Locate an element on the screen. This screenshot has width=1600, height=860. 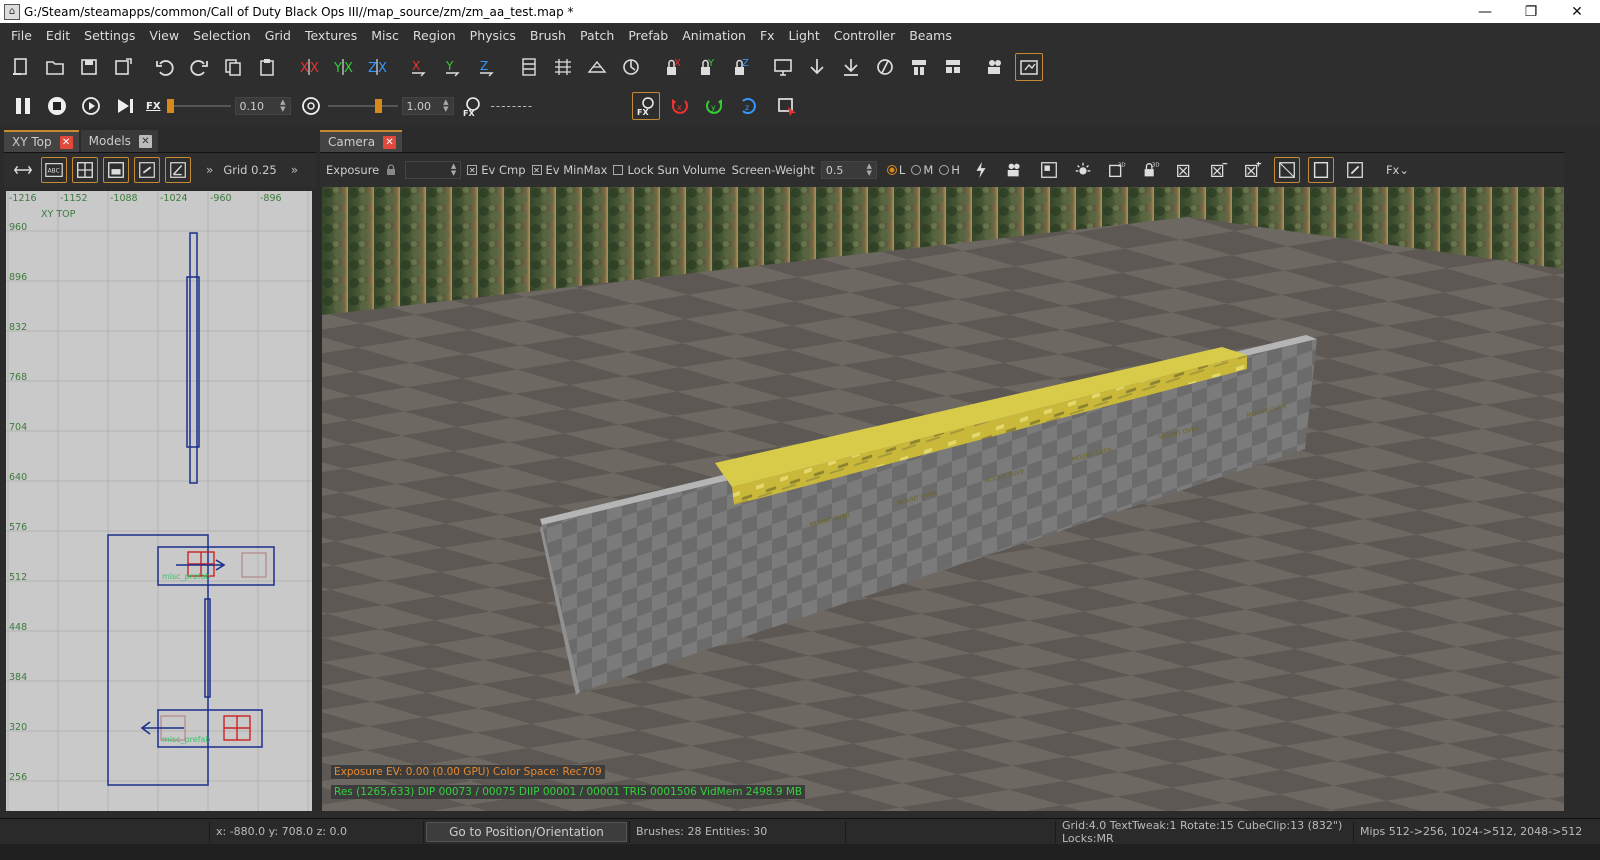
fx-time-button: FX is located at coordinates (472, 106).